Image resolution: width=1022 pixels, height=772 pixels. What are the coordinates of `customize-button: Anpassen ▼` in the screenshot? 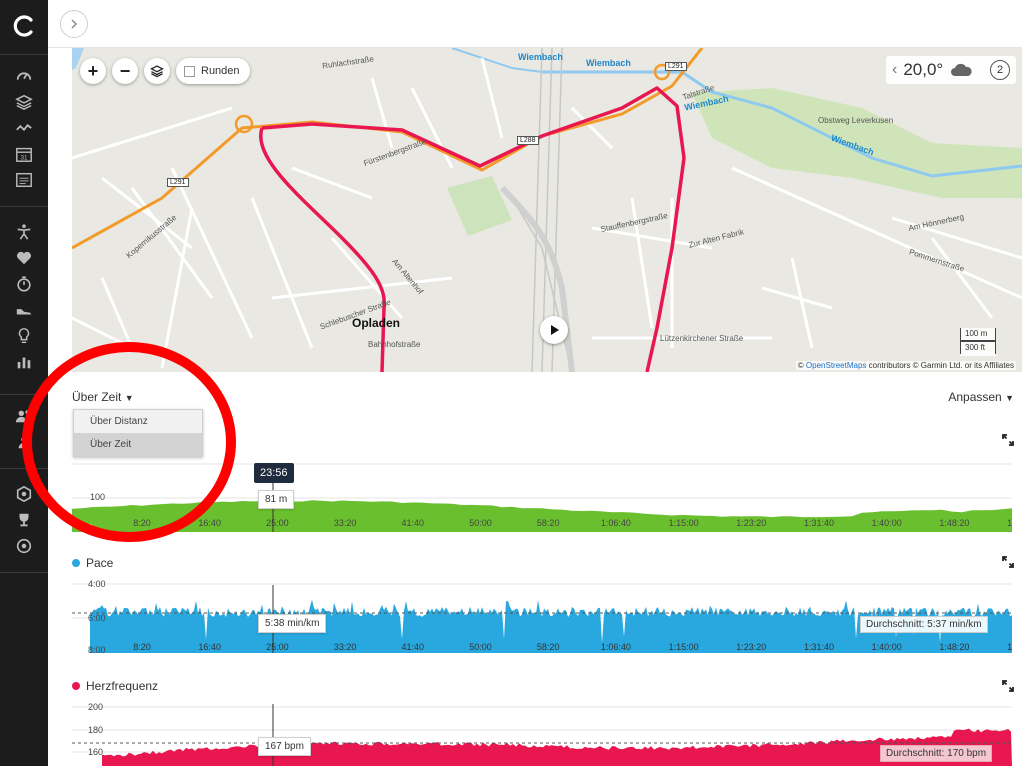 It's located at (981, 397).